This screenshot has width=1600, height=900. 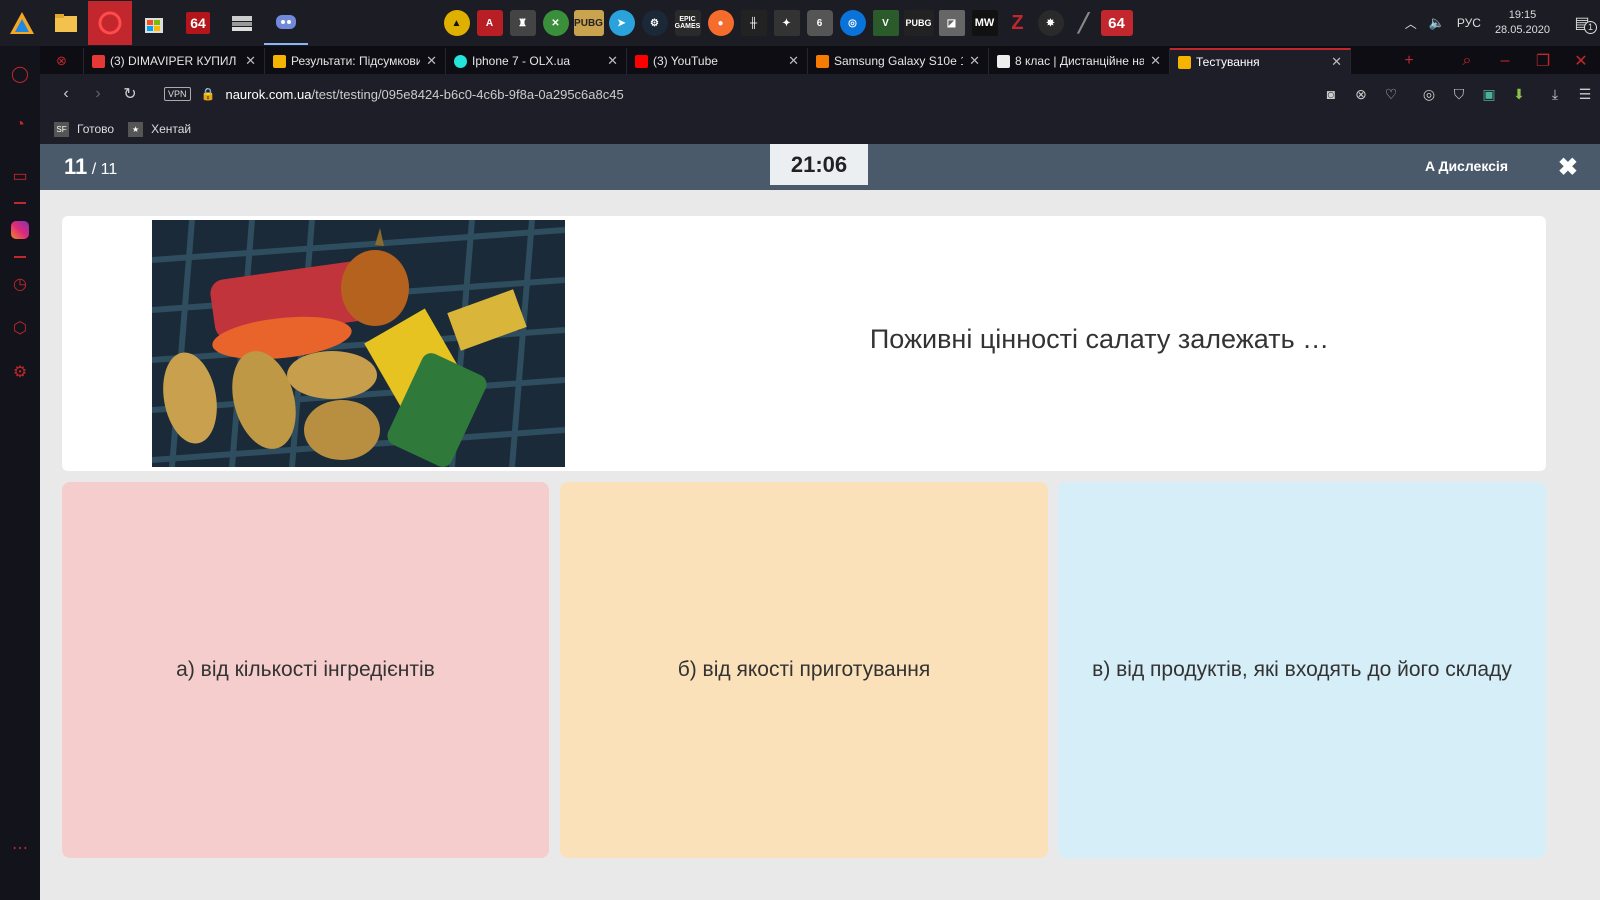 I want to click on origin-icon: ●, so click(x=720, y=23).